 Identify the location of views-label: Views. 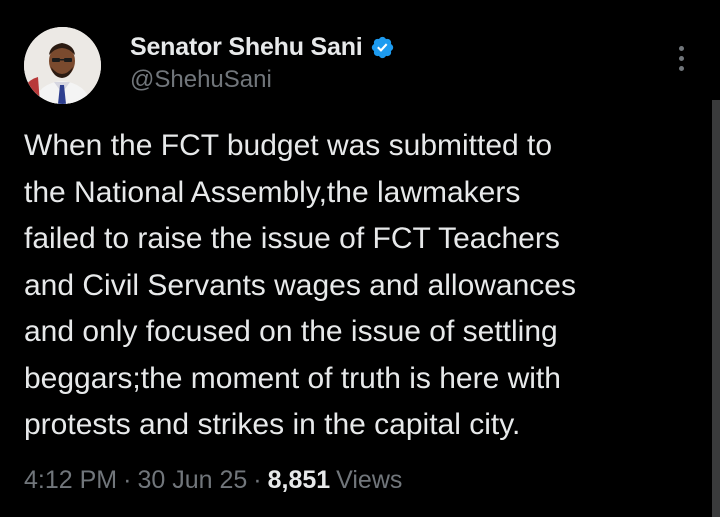
(369, 480).